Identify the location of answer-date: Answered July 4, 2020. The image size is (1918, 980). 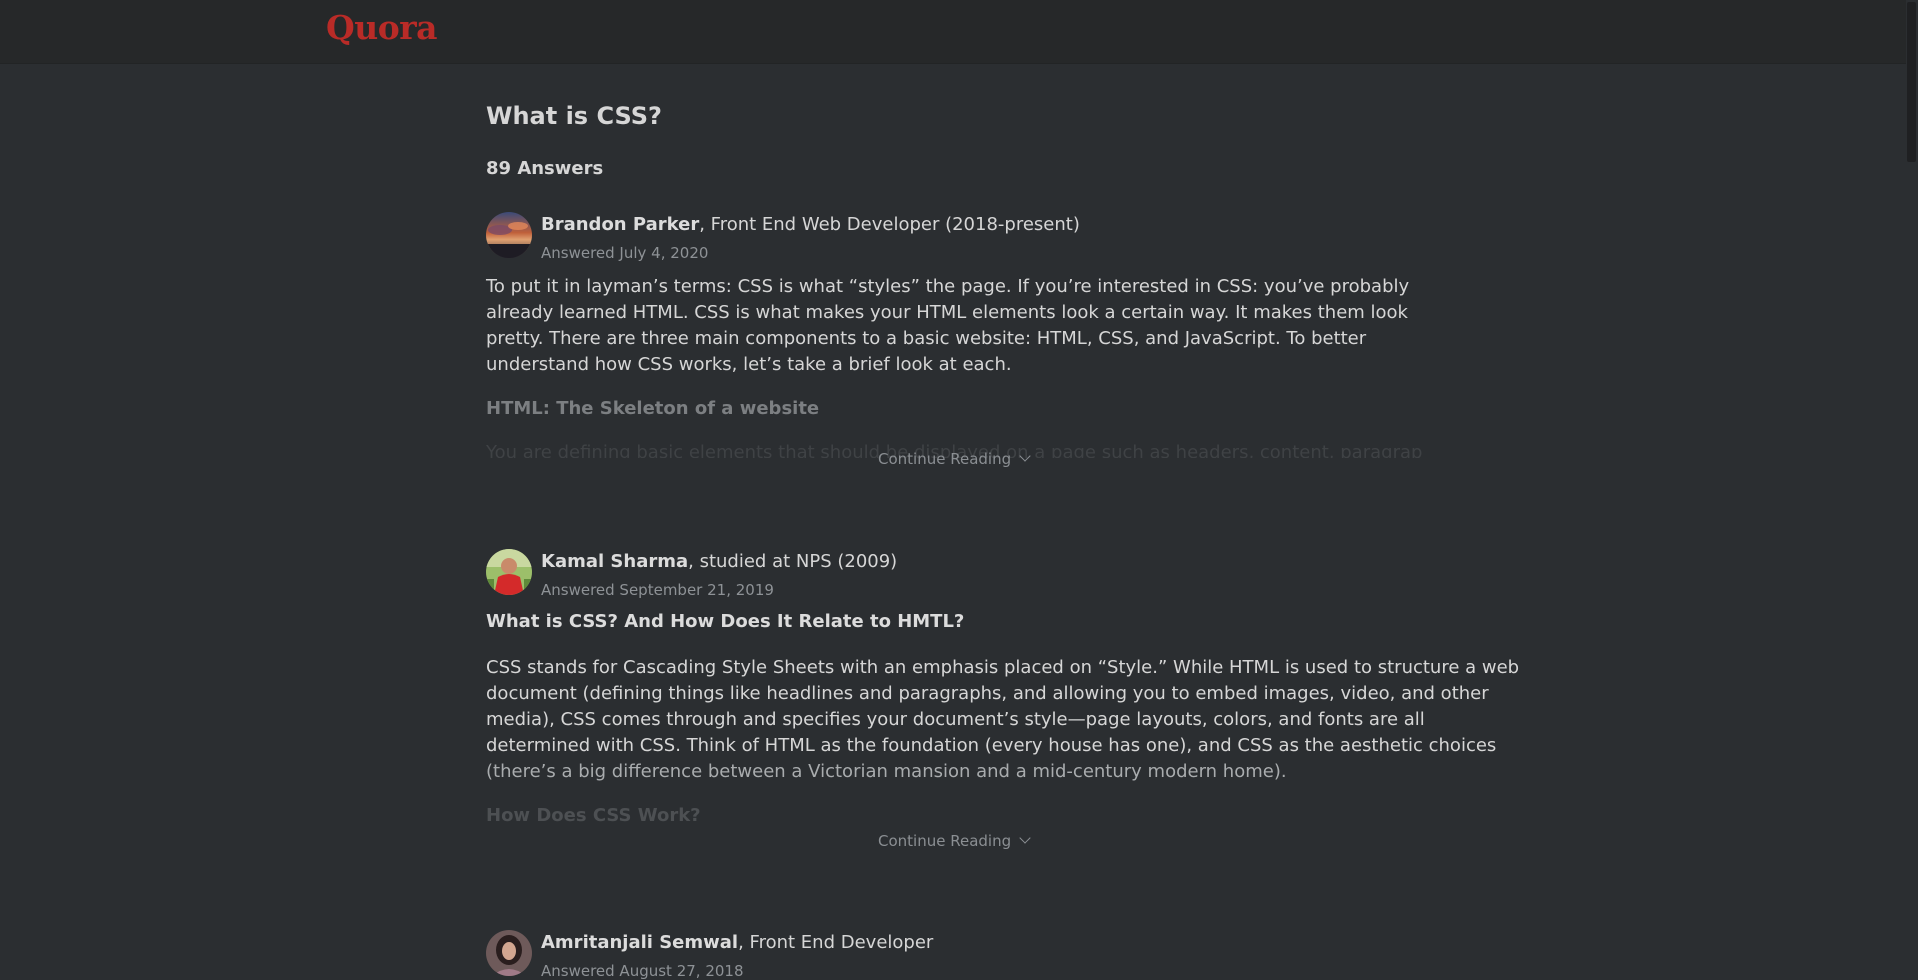
(624, 253).